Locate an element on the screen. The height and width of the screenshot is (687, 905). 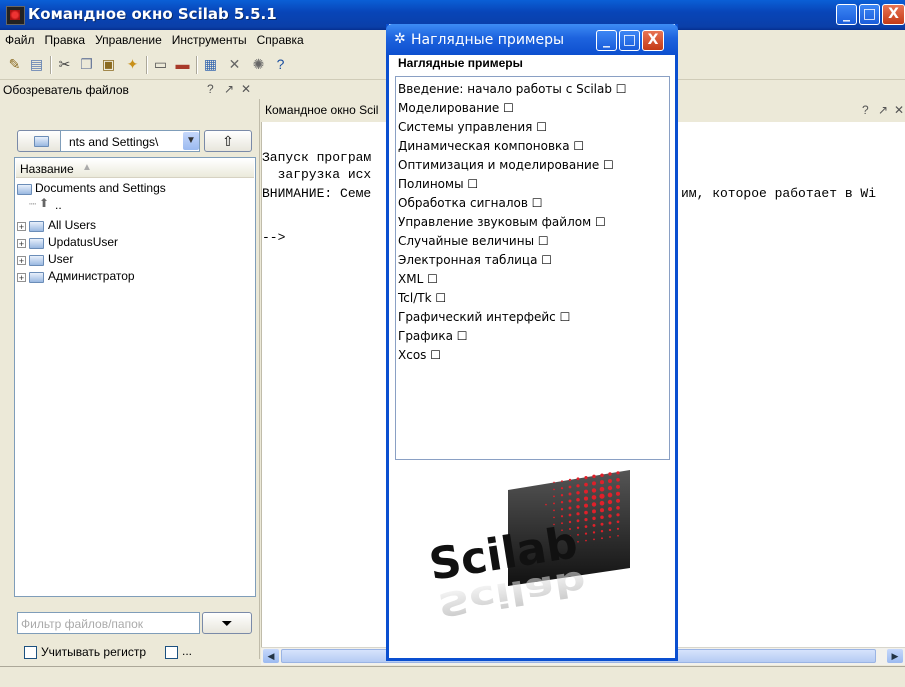
tree-item-administrator: Администратор is located at coordinates (91, 276).